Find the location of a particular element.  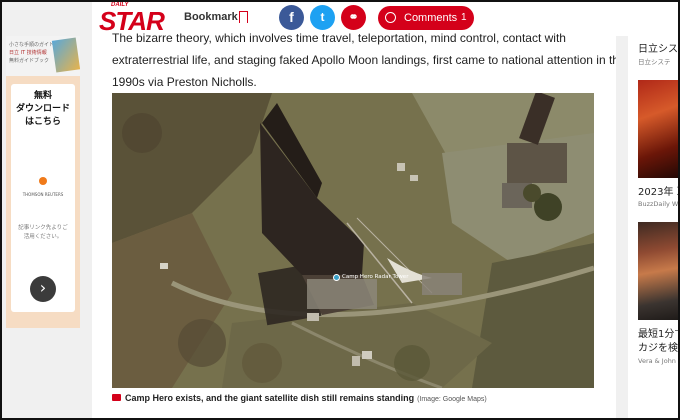

ad-top-line: 日立 IT 技術情報 is located at coordinates (28, 53).